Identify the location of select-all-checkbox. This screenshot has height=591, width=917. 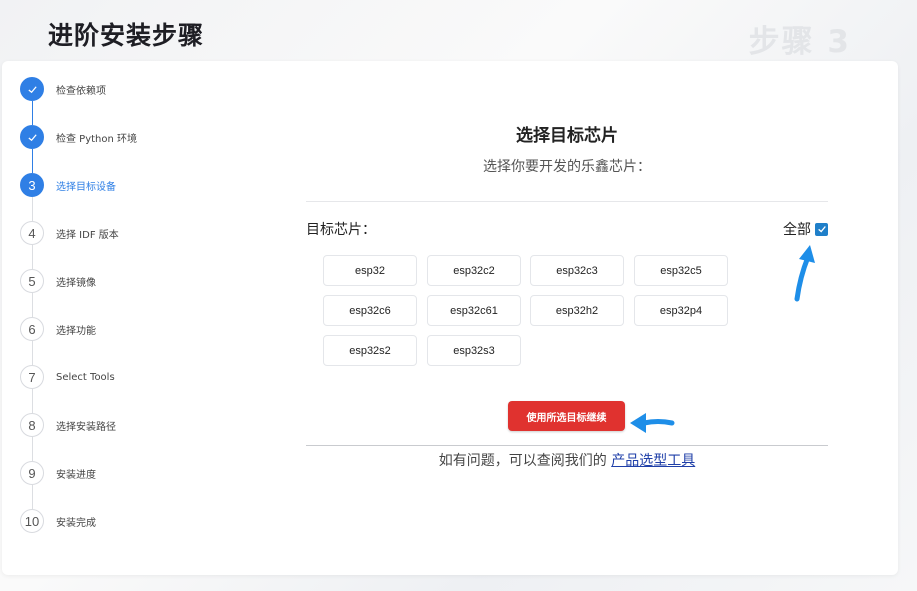
(821, 229).